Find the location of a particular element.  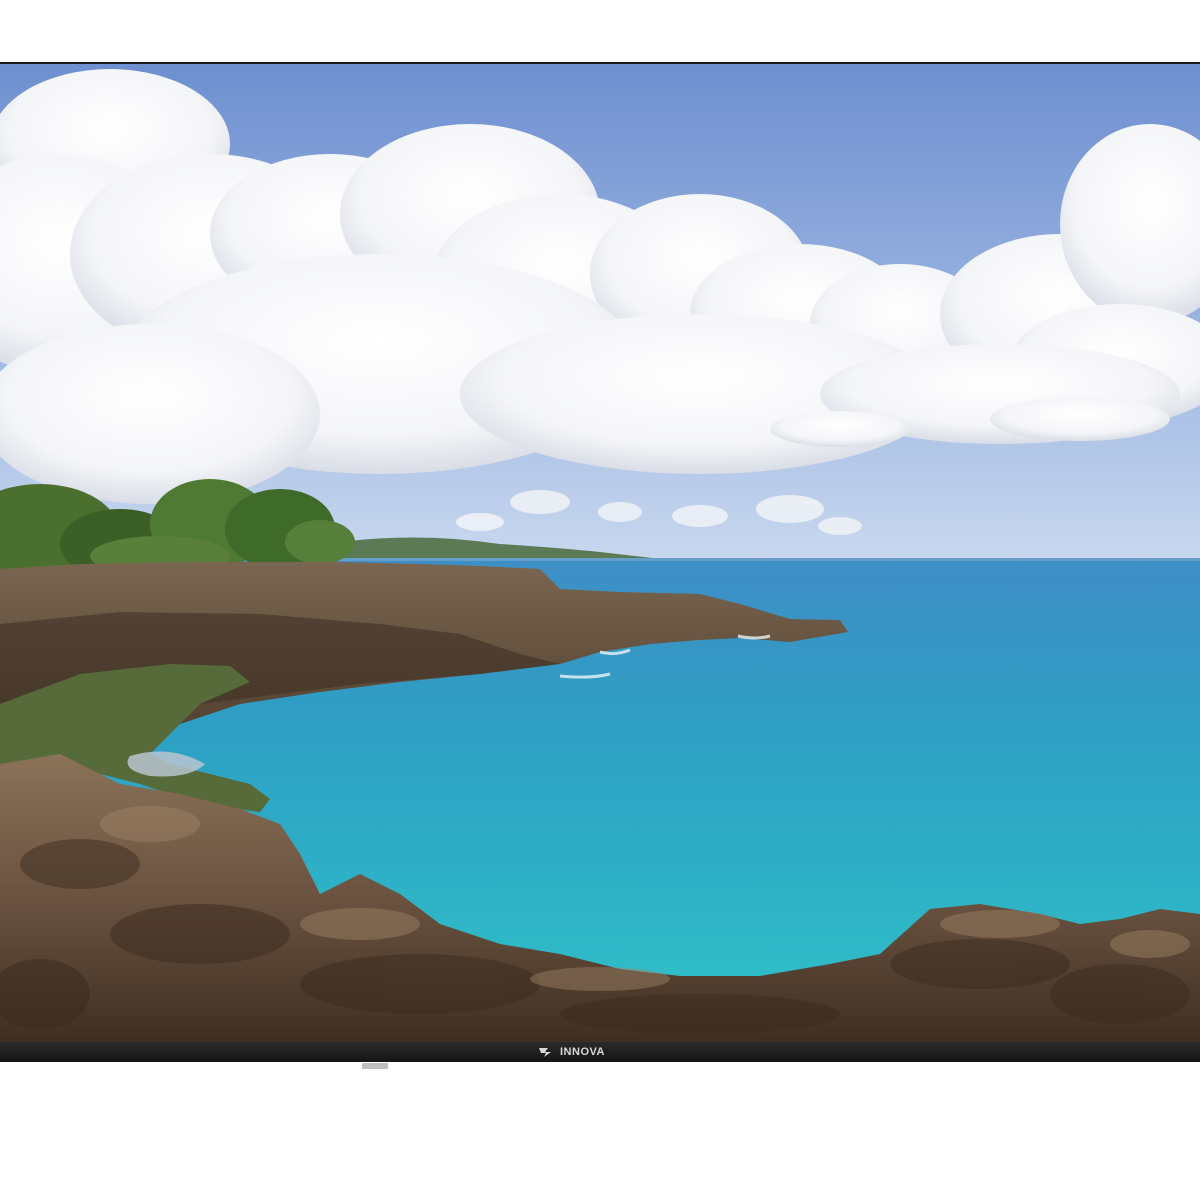

brand-name: INNOVA is located at coordinates (582, 1052).